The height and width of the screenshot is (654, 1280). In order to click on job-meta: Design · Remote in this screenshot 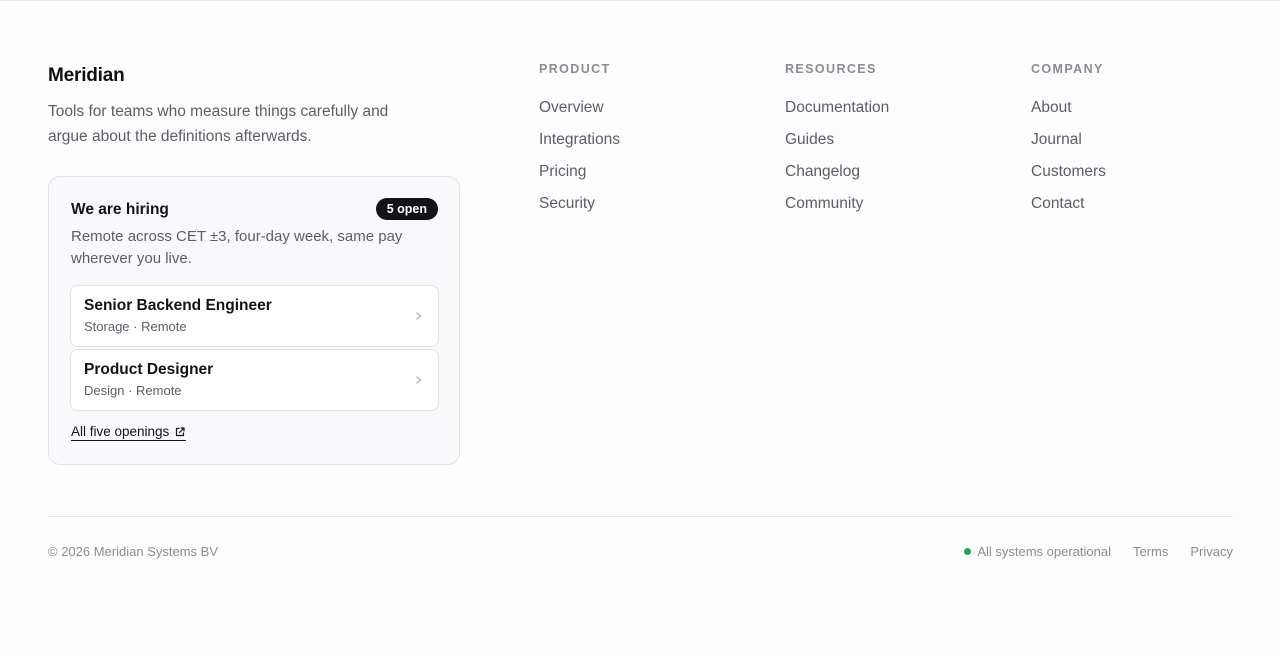, I will do `click(133, 390)`.